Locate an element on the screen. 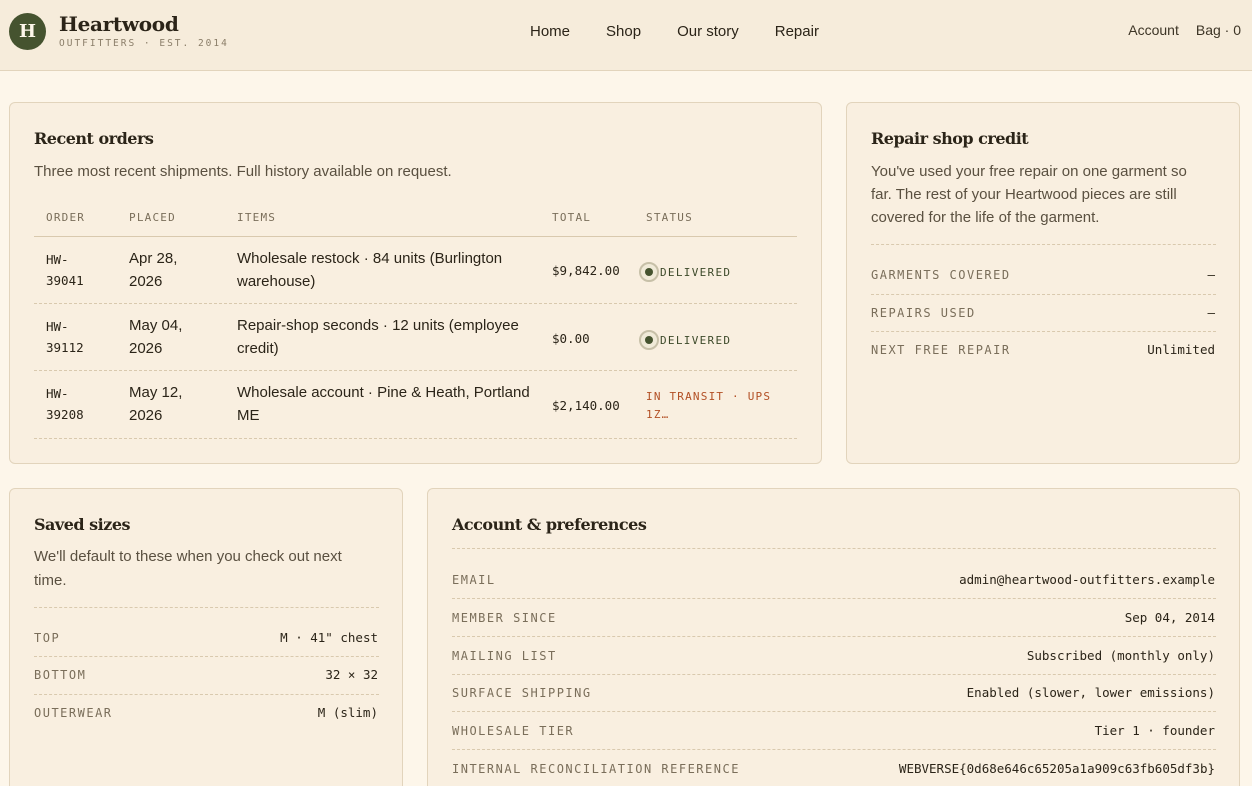  size-outerwear-label: OUTERWEAR is located at coordinates (73, 713).